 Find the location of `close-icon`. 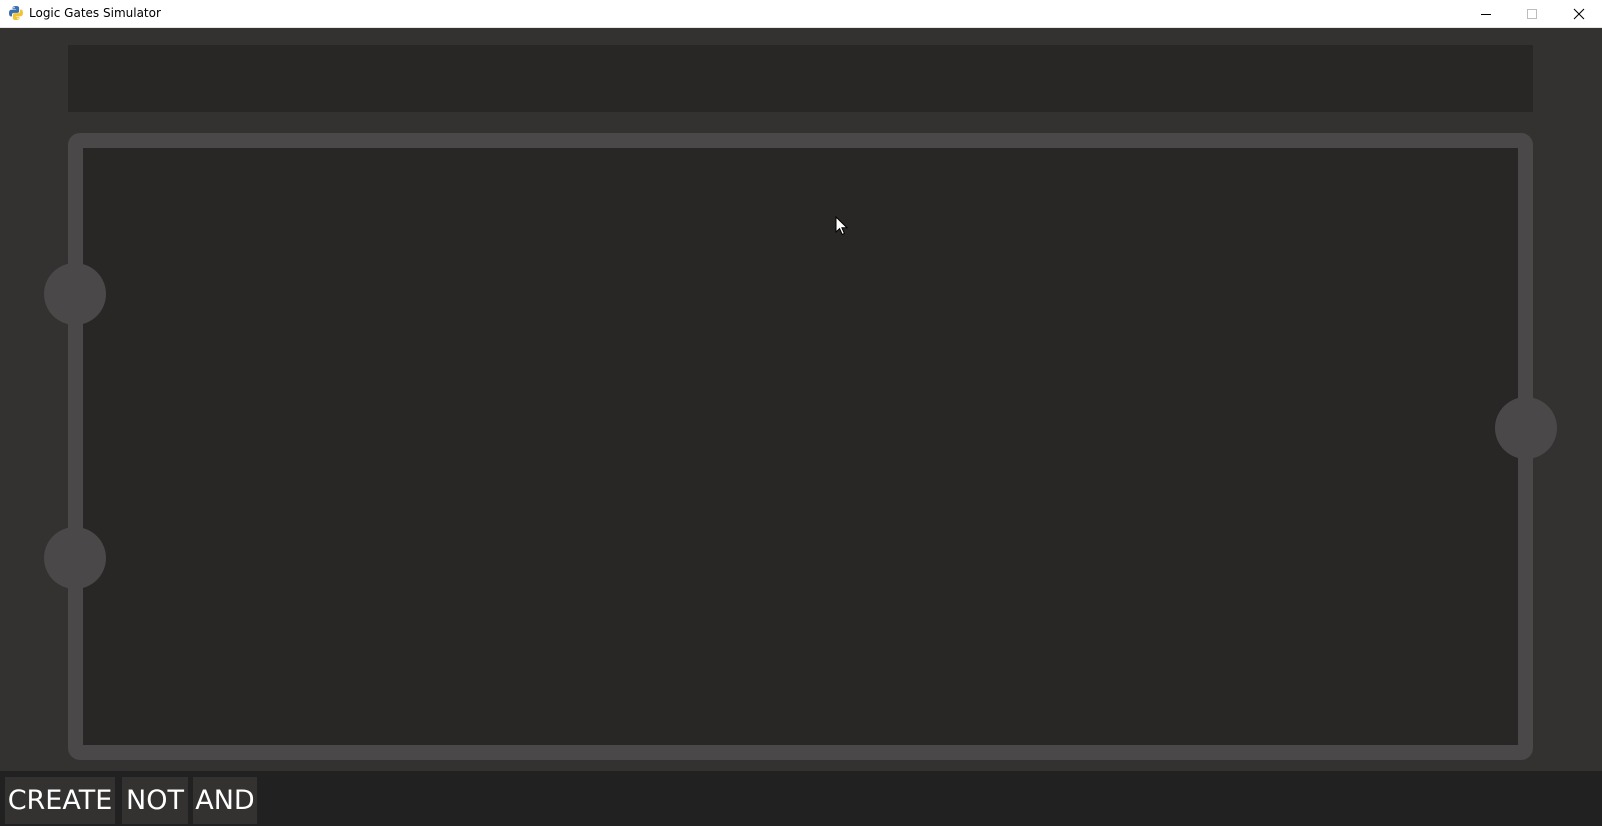

close-icon is located at coordinates (1578, 13).